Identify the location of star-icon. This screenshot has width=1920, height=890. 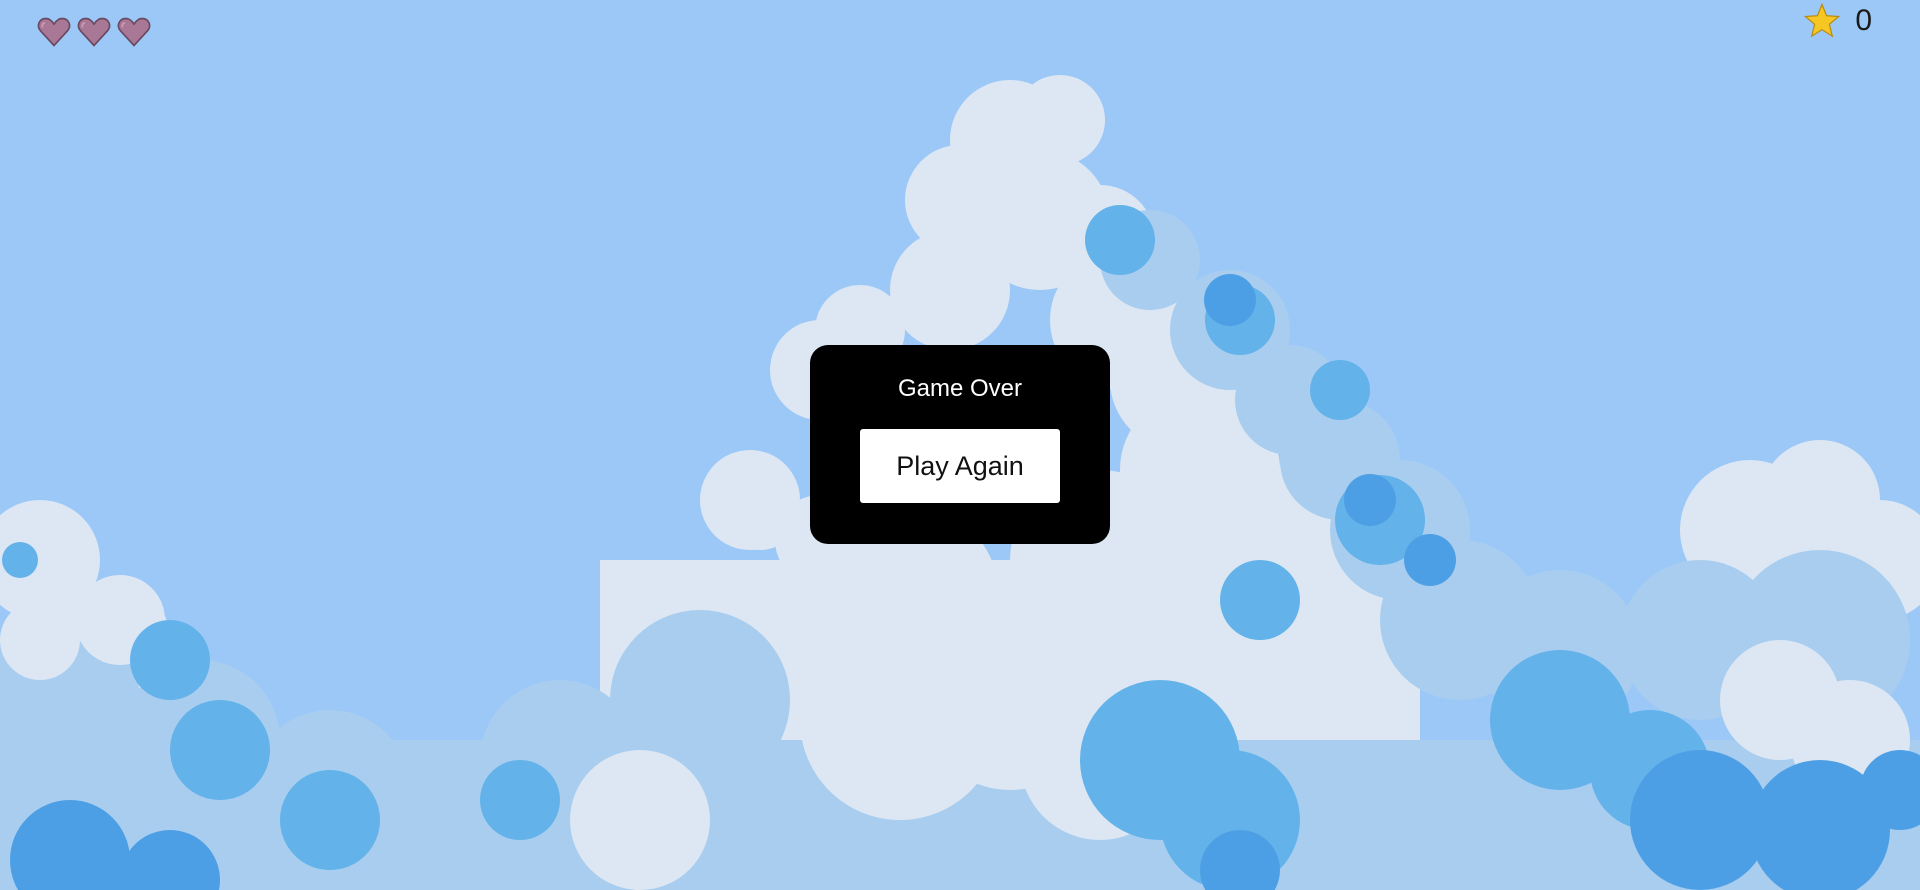
(1822, 20).